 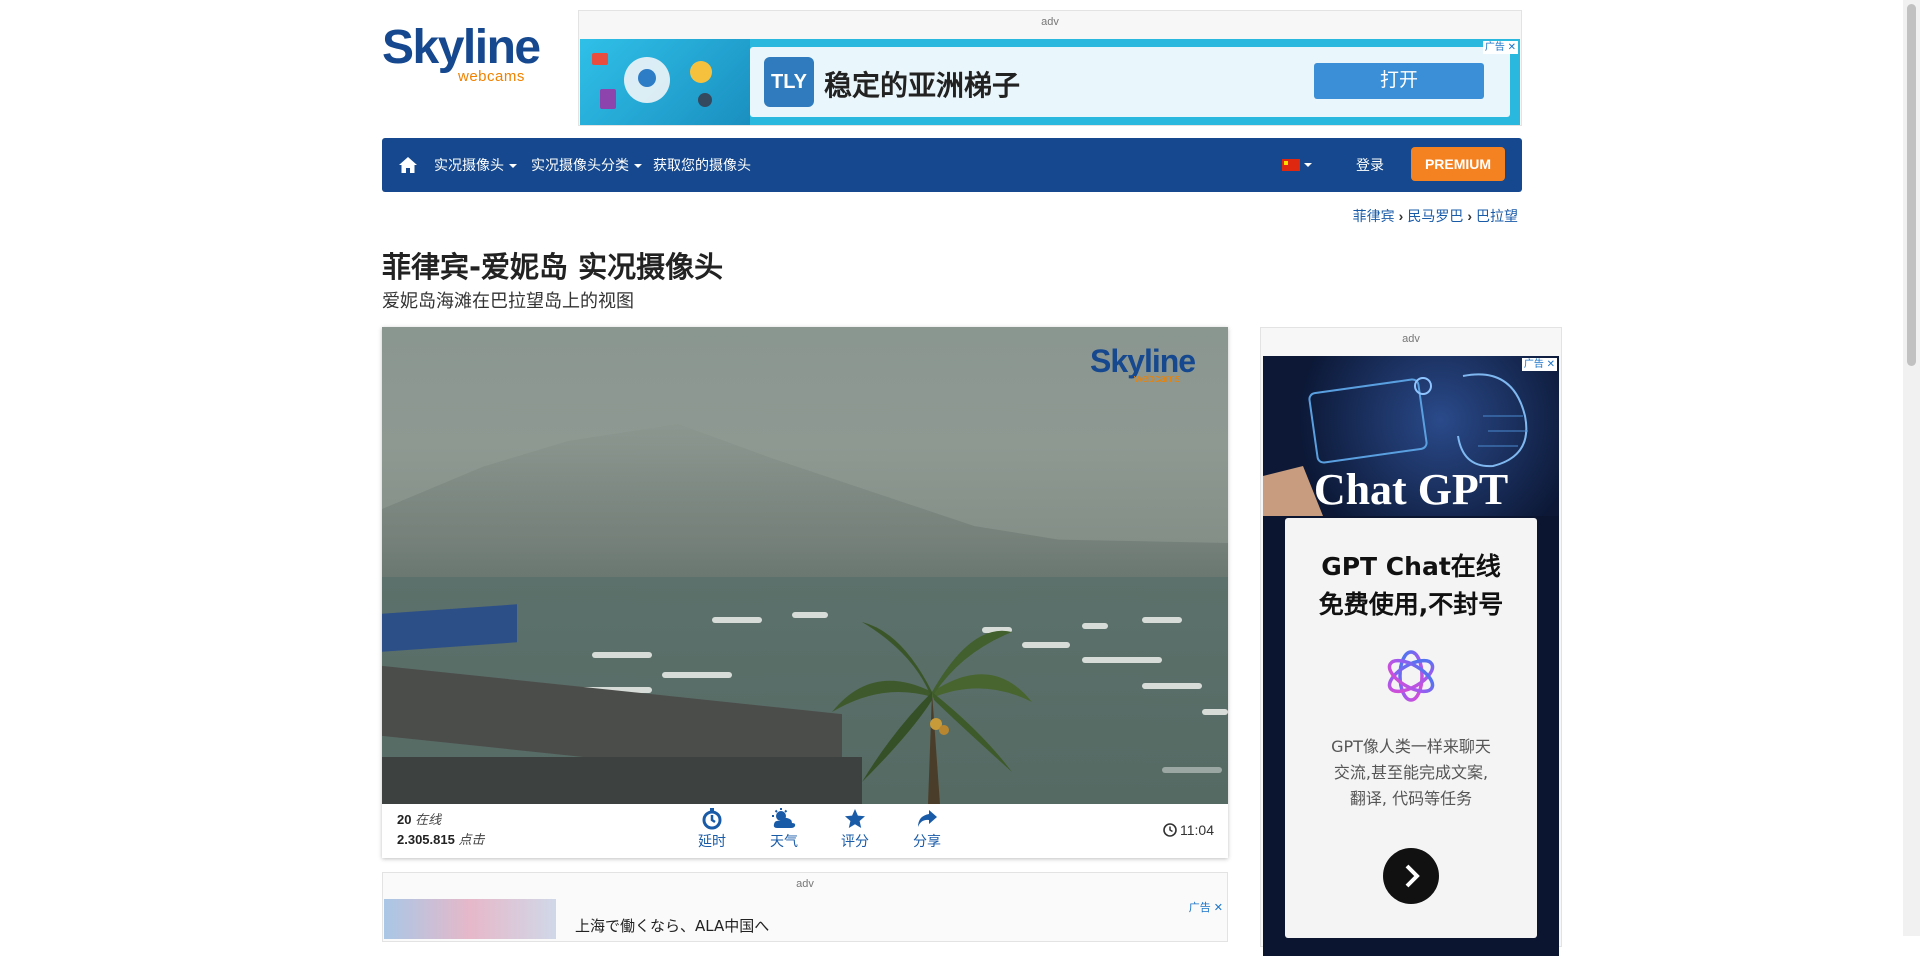 What do you see at coordinates (927, 841) in the screenshot?
I see `share-label: 分享` at bounding box center [927, 841].